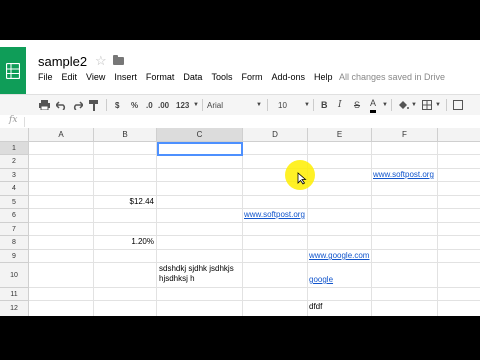 Image resolution: width=480 pixels, height=360 pixels. Describe the element at coordinates (14, 189) in the screenshot. I see `row-header-4: 4` at that location.